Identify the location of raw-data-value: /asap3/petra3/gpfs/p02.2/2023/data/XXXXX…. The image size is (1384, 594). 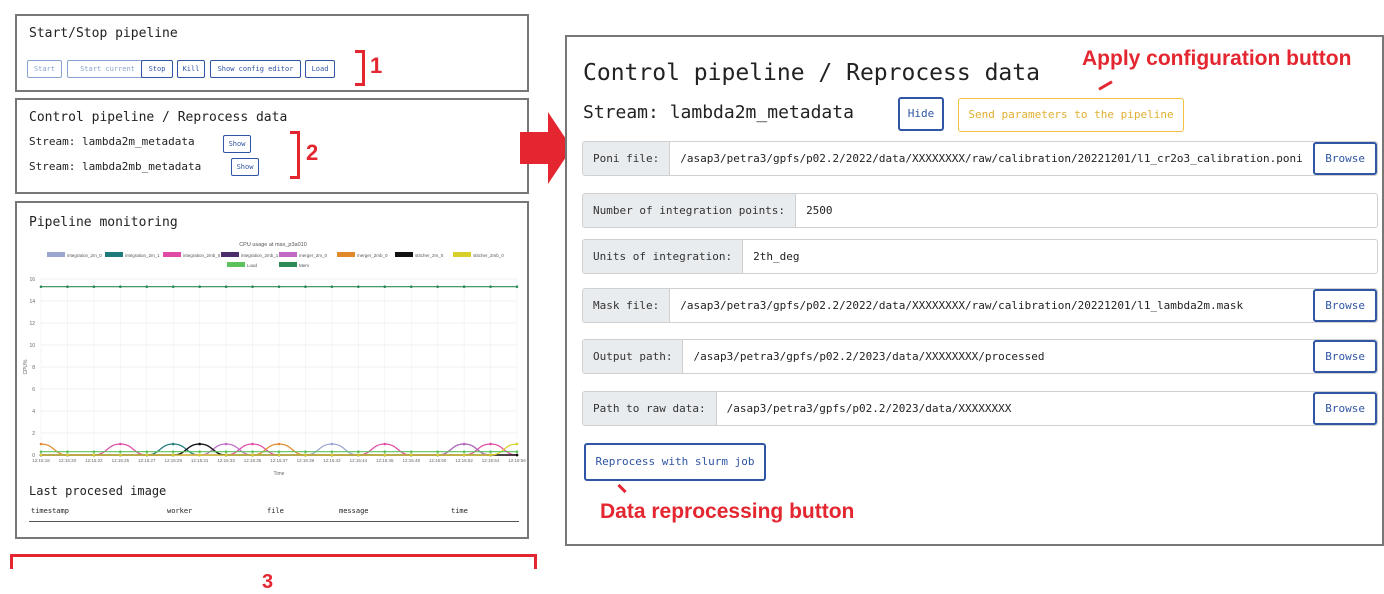
(1015, 408).